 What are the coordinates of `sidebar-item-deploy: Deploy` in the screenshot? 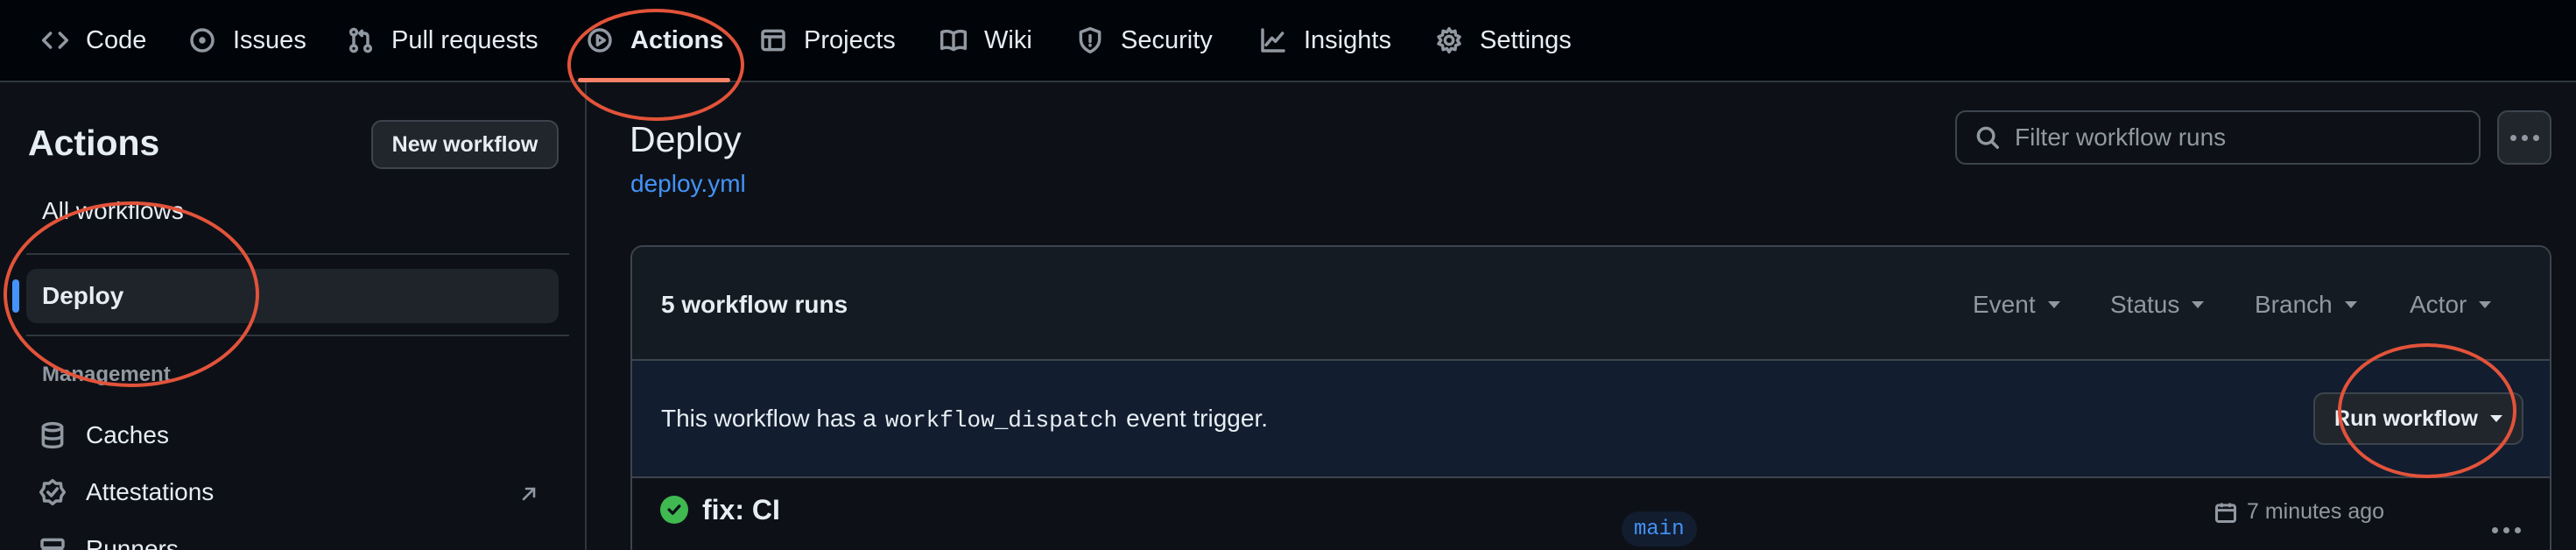 It's located at (285, 296).